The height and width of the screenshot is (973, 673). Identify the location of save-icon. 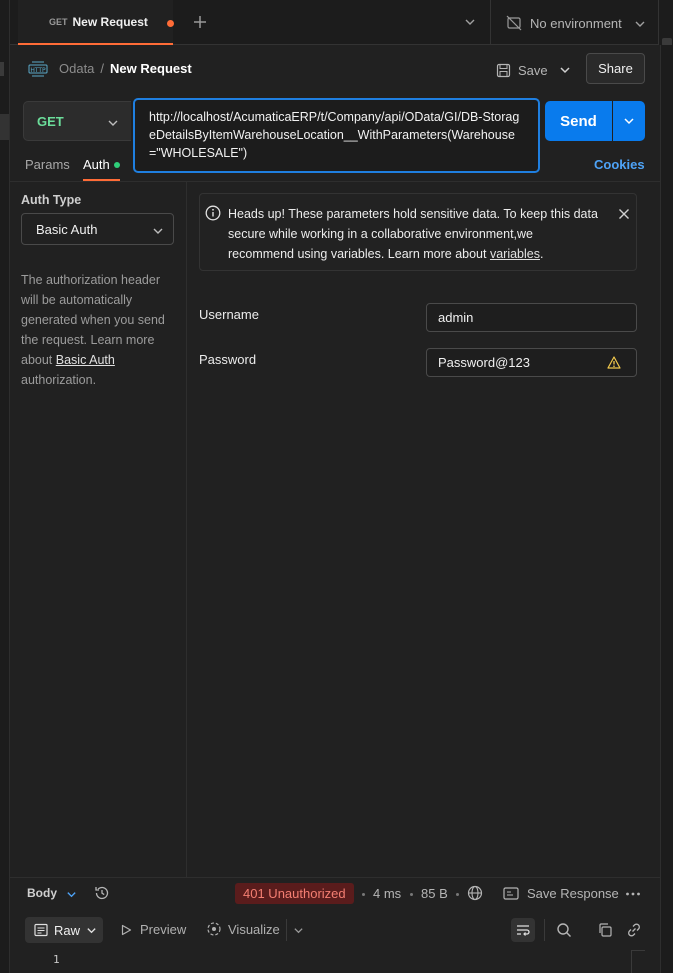
(503, 70).